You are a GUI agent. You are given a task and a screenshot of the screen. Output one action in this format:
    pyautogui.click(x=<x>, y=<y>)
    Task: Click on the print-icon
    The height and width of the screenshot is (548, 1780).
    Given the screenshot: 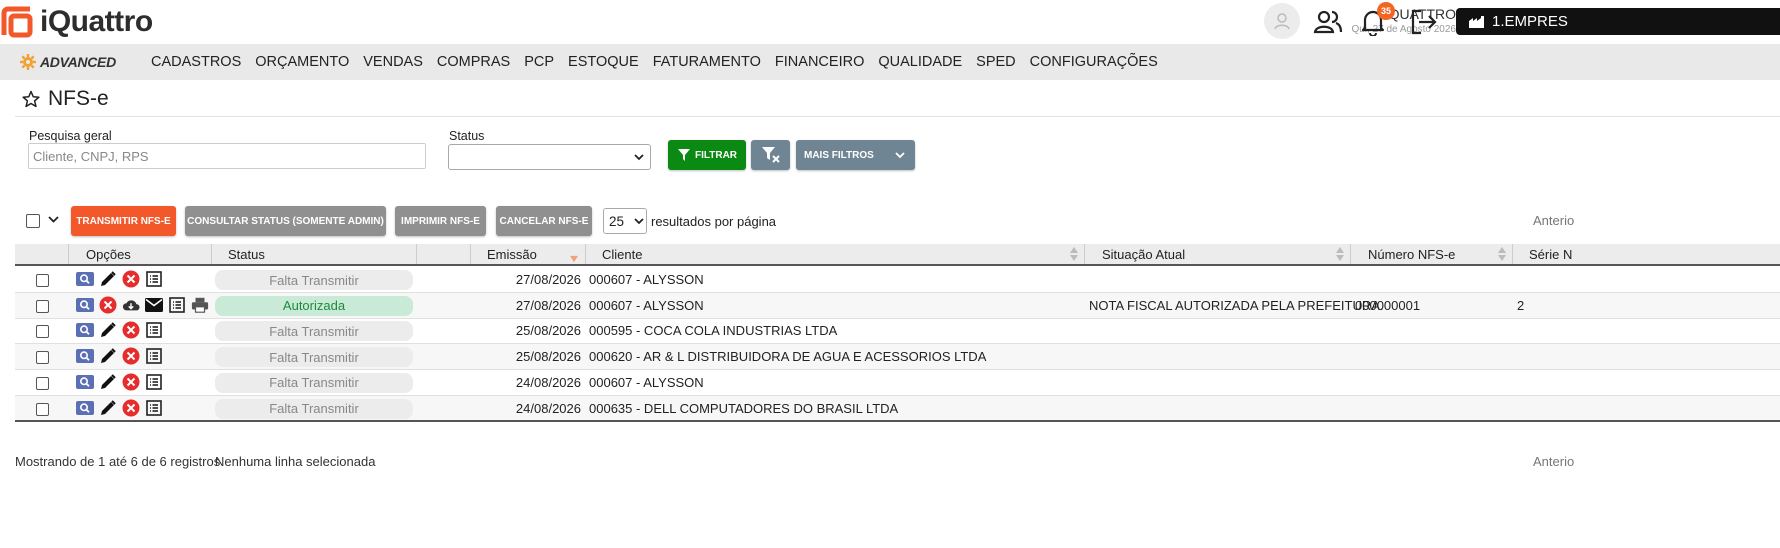 What is the action you would take?
    pyautogui.click(x=200, y=305)
    